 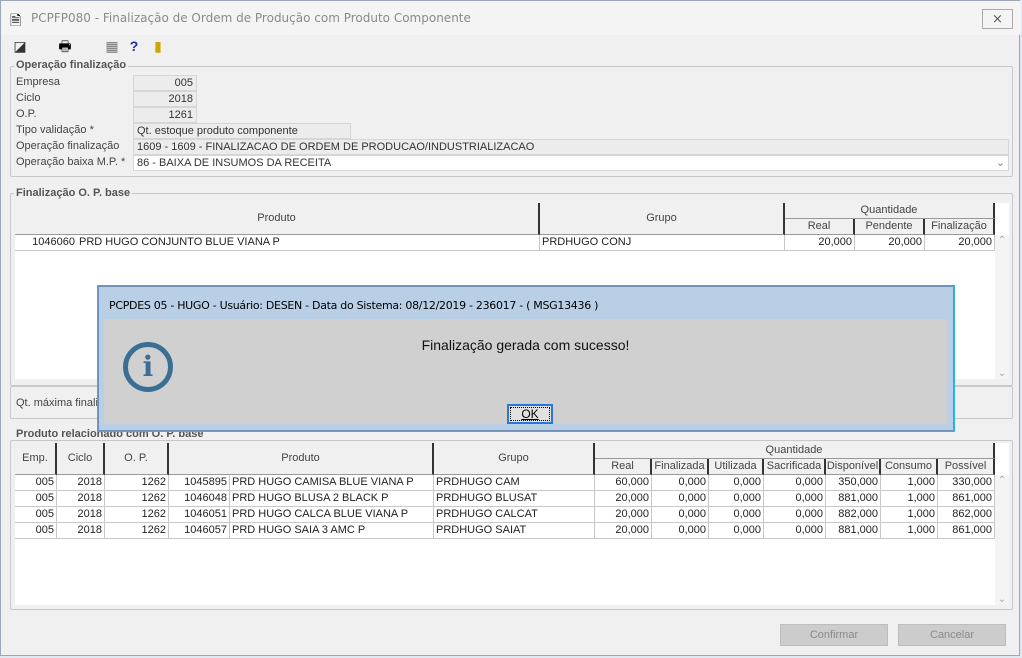 I want to click on base-legend: Finalização O. P. base, so click(x=73, y=193).